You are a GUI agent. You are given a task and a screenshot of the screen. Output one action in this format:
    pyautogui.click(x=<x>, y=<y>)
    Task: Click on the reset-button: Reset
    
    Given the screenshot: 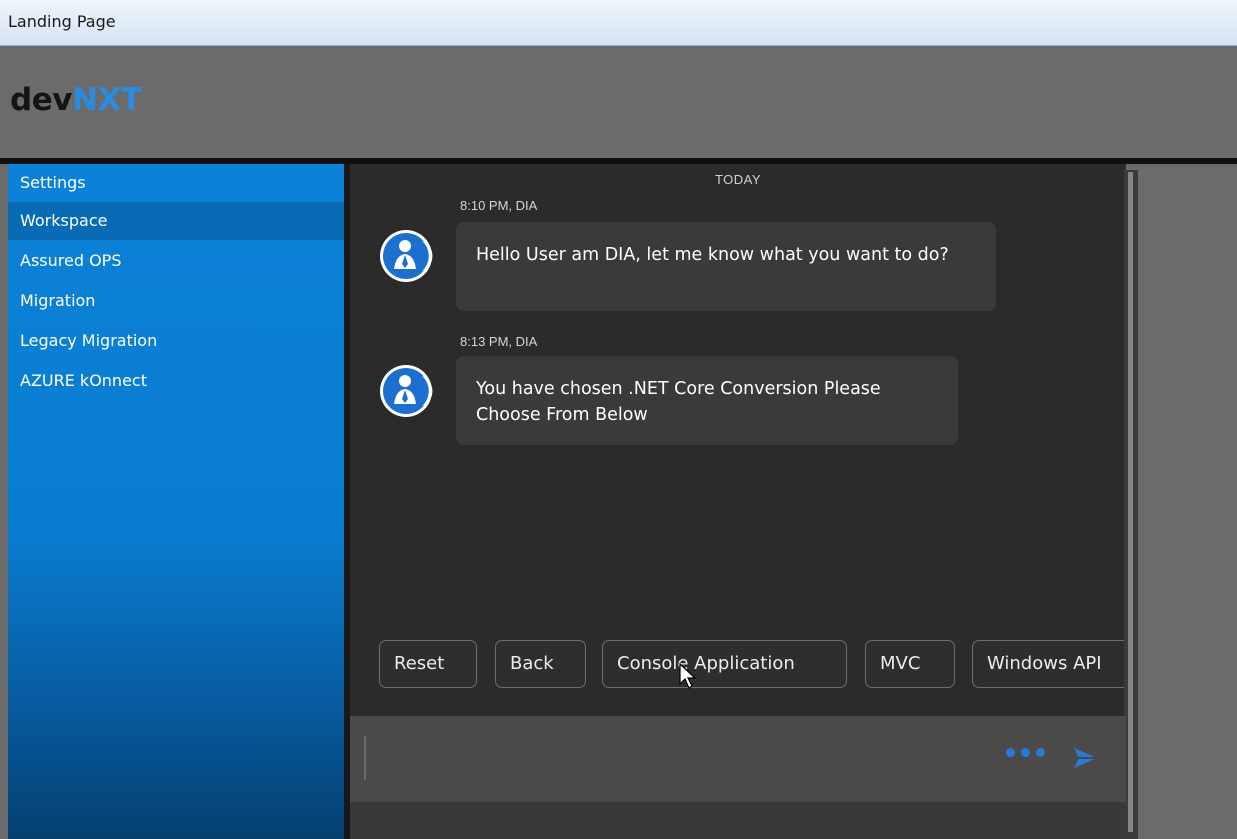 What is the action you would take?
    pyautogui.click(x=428, y=664)
    